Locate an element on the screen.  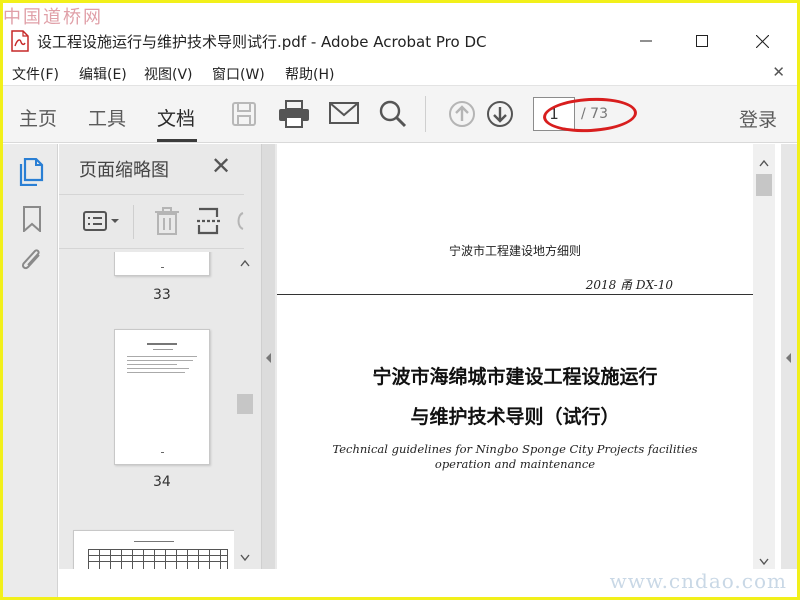
doc-scroll-down-icon is located at coordinates (764, 561).